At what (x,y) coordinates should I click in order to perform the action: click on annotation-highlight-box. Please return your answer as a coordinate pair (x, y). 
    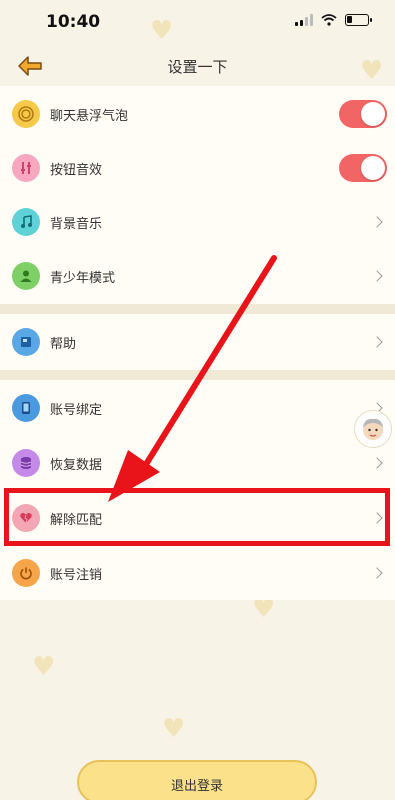
    Looking at the image, I should click on (197, 517).